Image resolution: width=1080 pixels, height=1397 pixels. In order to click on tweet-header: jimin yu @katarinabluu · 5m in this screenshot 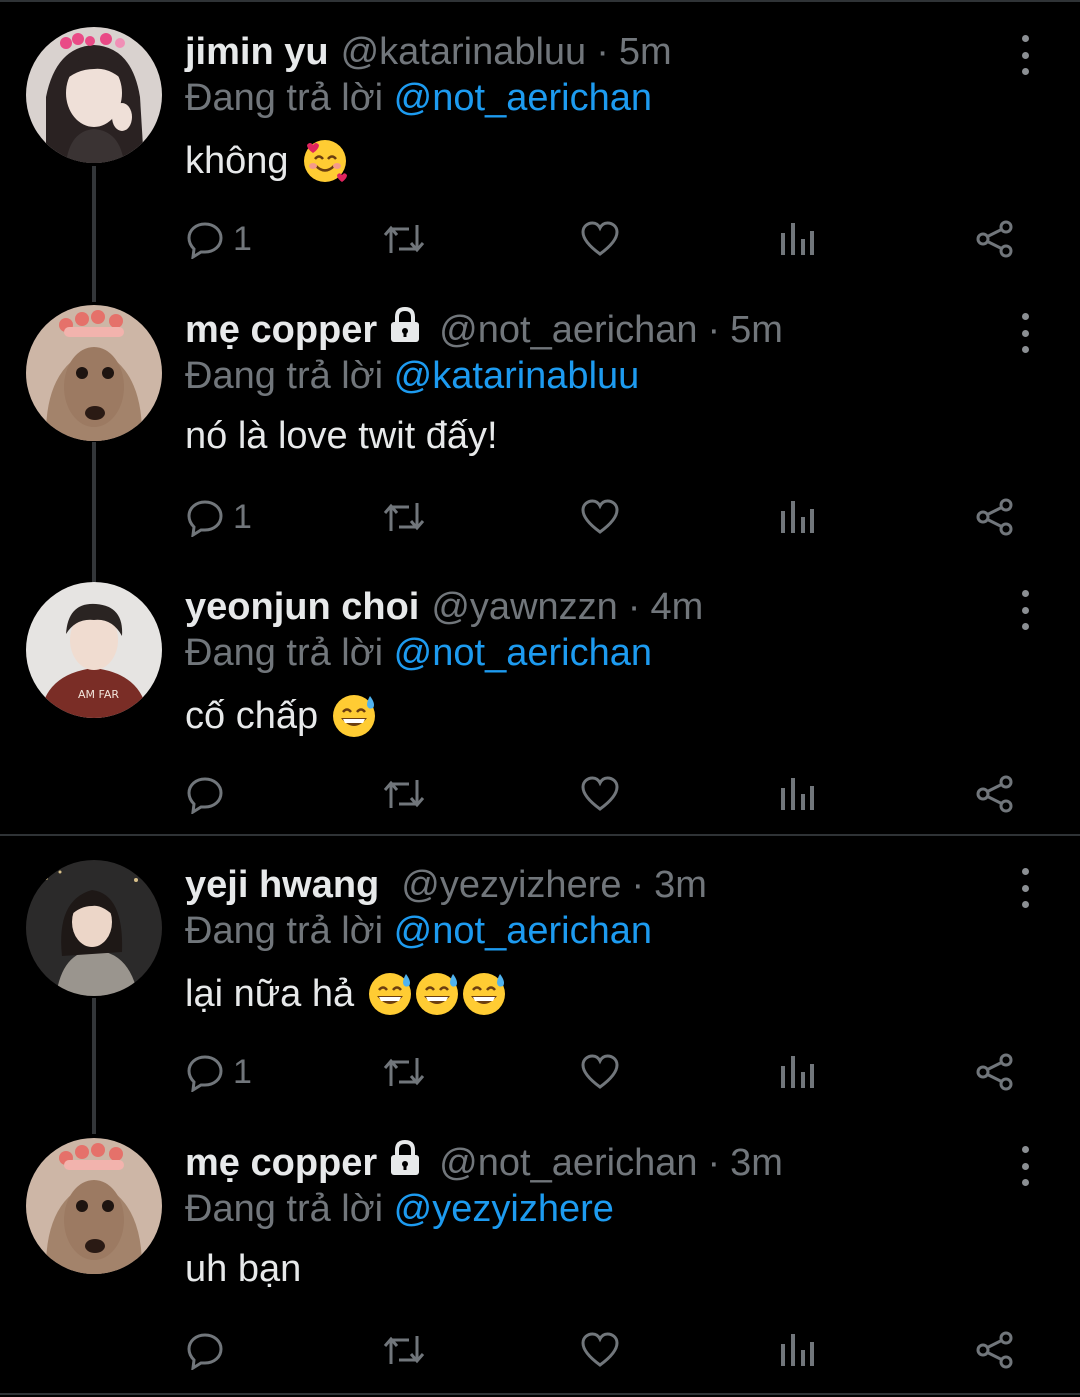, I will do `click(428, 52)`.